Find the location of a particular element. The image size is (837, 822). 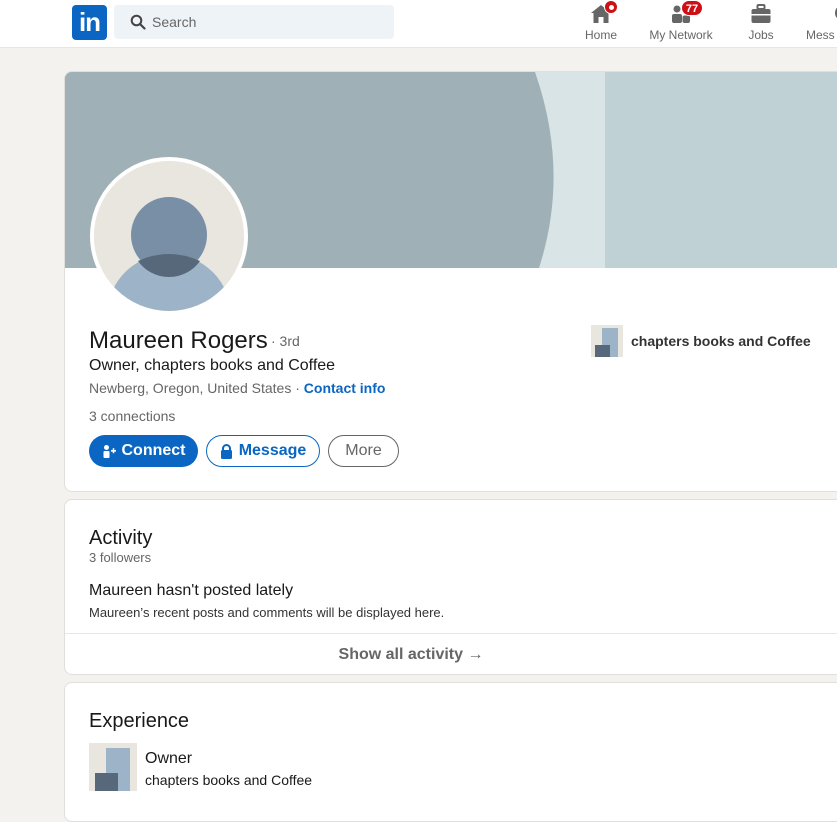

activity-title: Activity is located at coordinates (121, 538).